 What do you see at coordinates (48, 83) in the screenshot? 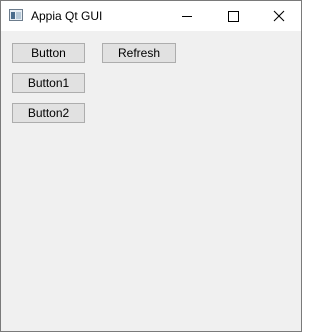
I see `button1-button: Button1` at bounding box center [48, 83].